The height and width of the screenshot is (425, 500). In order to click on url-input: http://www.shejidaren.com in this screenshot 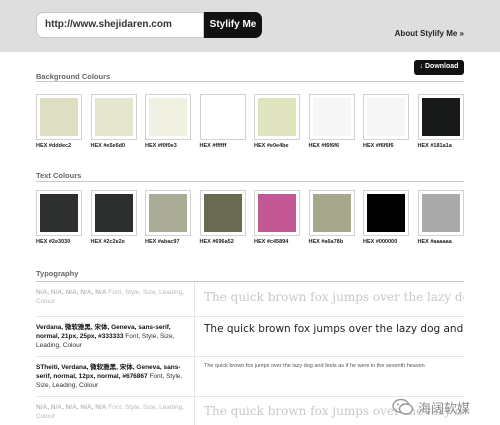, I will do `click(120, 25)`.